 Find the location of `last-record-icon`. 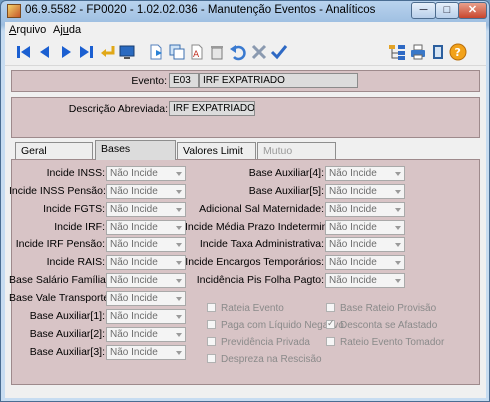

last-record-icon is located at coordinates (86, 52).